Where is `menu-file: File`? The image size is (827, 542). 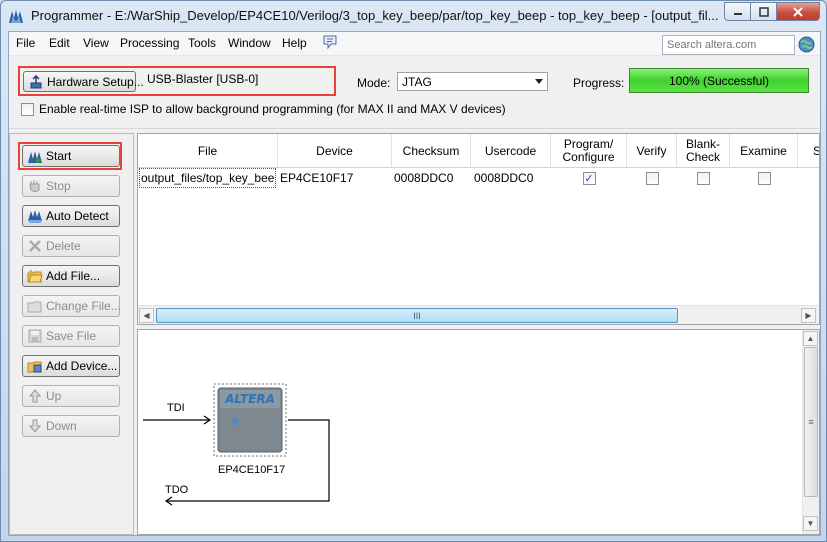 menu-file: File is located at coordinates (25, 43).